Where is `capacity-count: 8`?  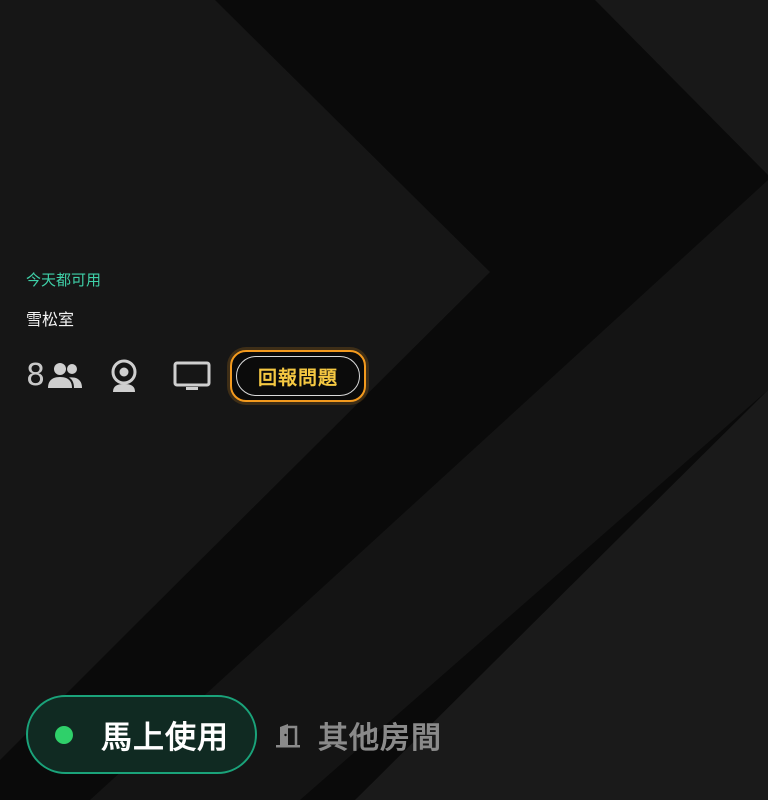 capacity-count: 8 is located at coordinates (36, 375).